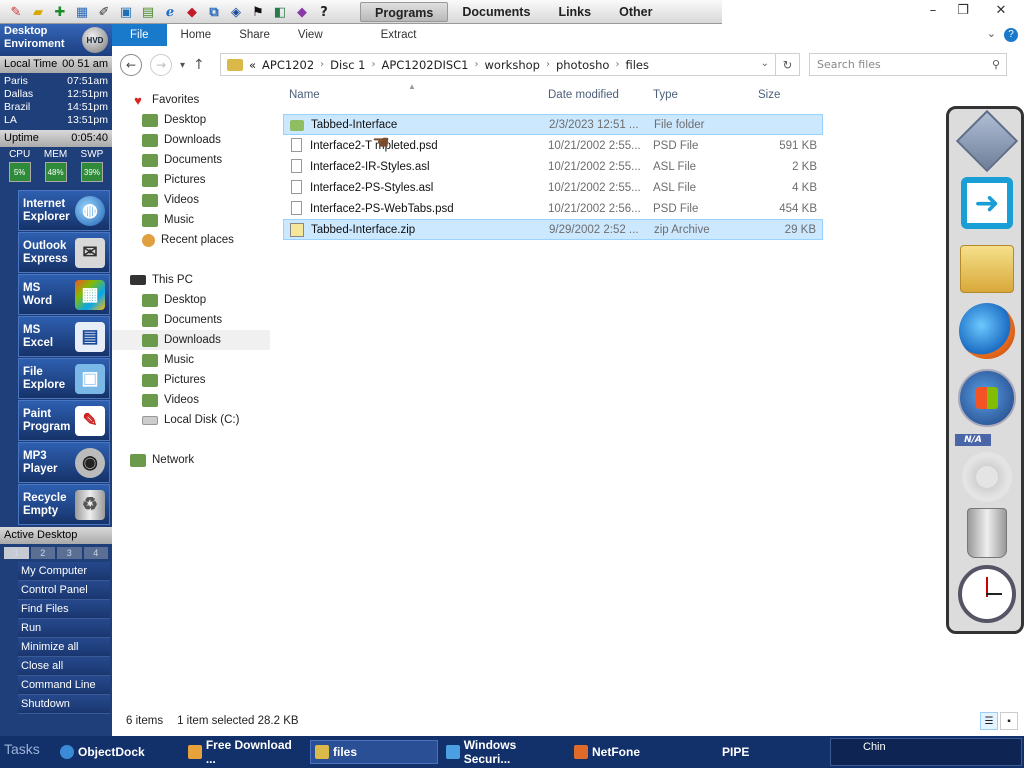 The image size is (1024, 768). Describe the element at coordinates (64, 590) in the screenshot. I see `cmd-control-panel: Control Panel` at that location.